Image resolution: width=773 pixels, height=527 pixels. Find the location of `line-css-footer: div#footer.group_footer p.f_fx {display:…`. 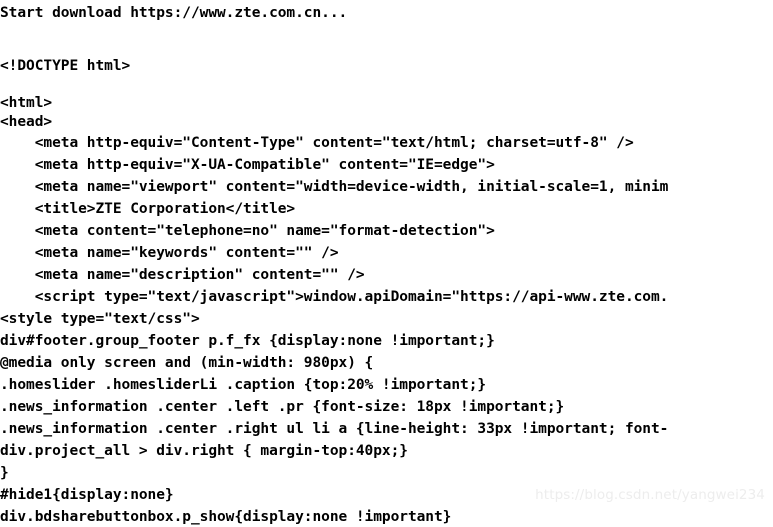

line-css-footer: div#footer.group_footer p.f_fx {display:… is located at coordinates (247, 341).